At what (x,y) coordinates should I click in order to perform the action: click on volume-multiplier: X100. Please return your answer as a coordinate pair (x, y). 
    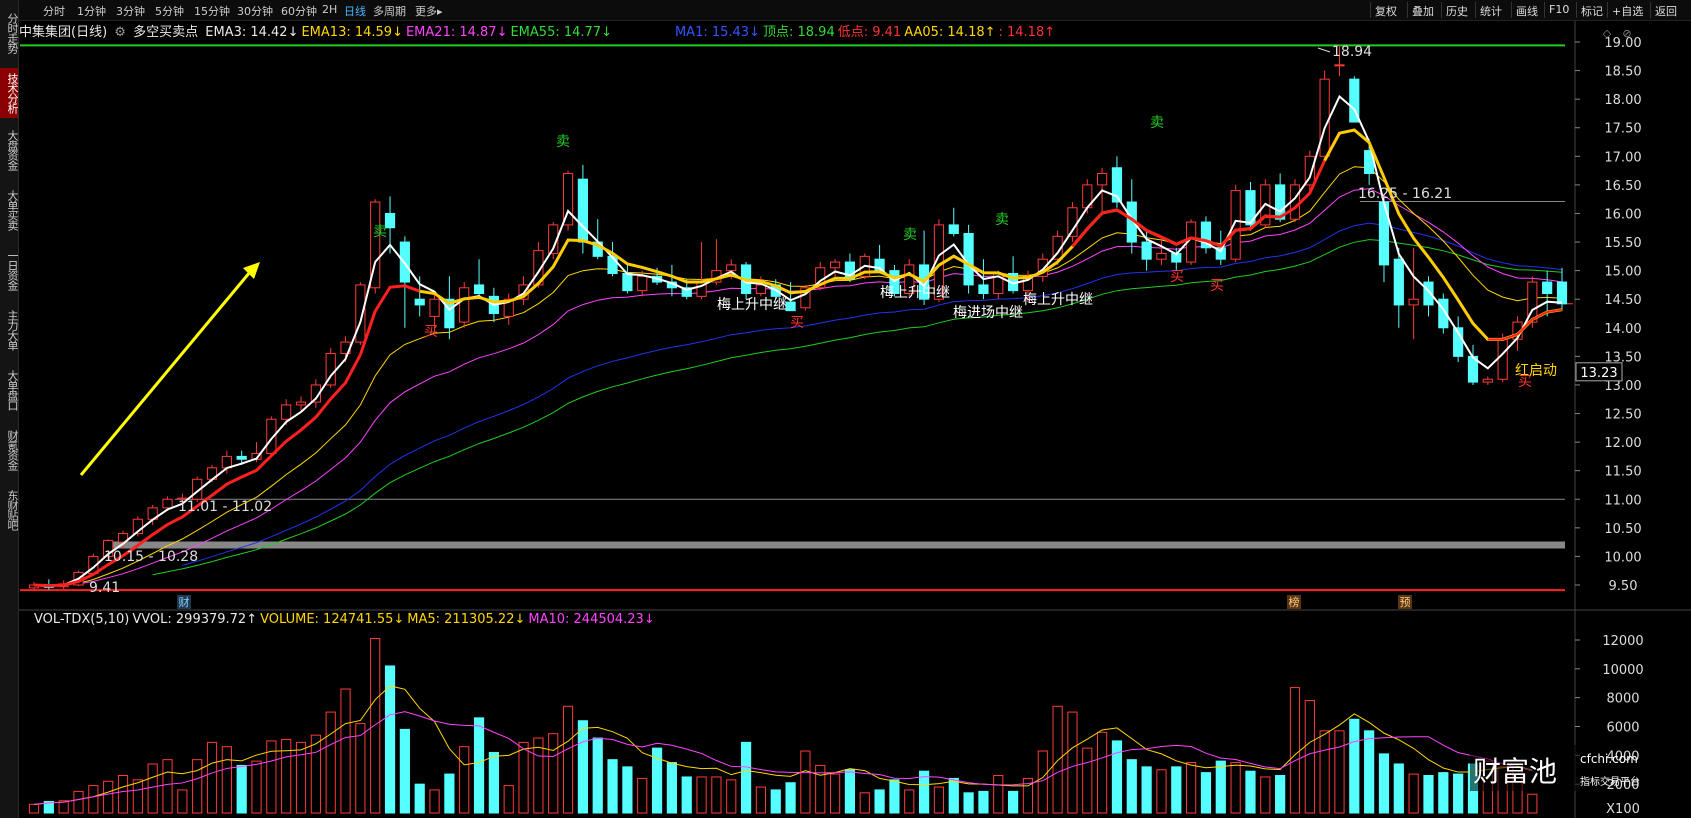
    Looking at the image, I should click on (1623, 809).